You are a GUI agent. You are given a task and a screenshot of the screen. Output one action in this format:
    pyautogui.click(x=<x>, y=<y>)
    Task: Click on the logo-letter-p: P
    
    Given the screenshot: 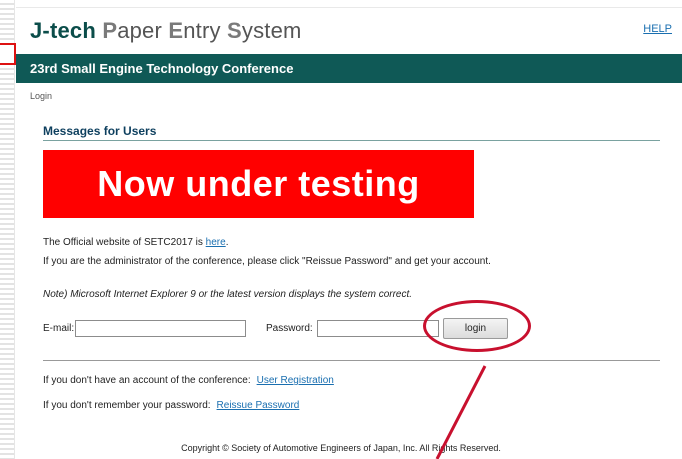 What is the action you would take?
    pyautogui.click(x=110, y=30)
    